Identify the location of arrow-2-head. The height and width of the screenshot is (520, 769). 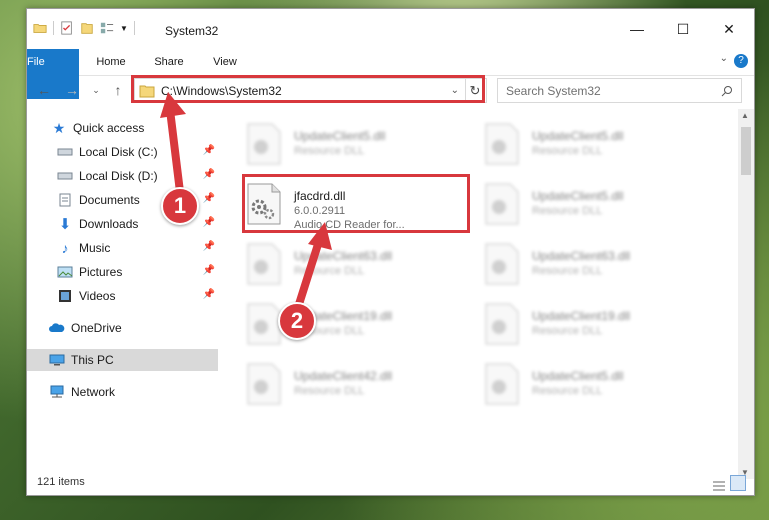
(320, 236).